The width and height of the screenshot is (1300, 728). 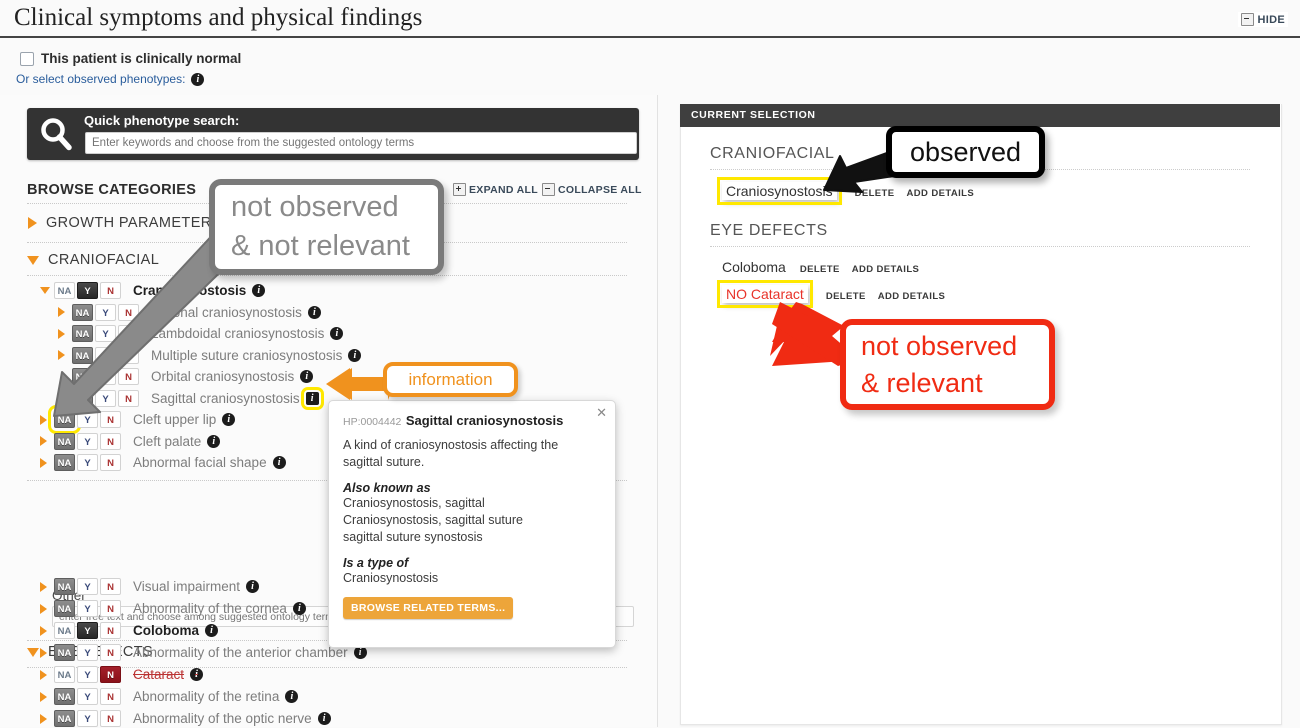 I want to click on phenotype-term-row: NA Y N Abnormality of the retina i, so click(x=169, y=696).